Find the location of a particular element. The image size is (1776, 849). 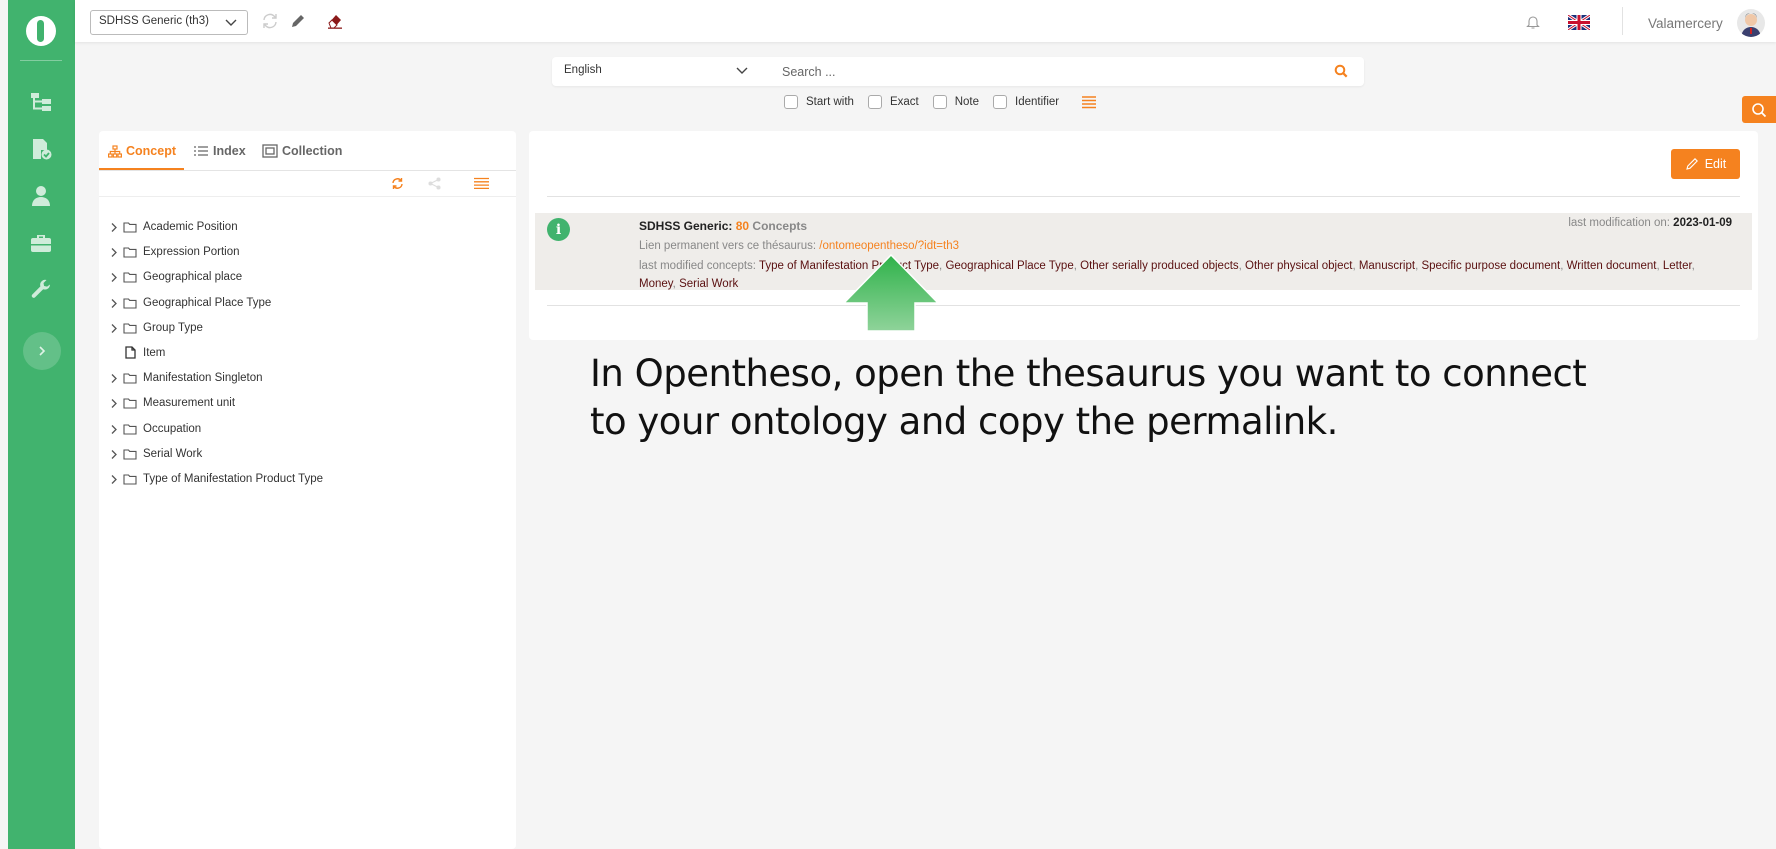

panel-tabs: Concept Index Collection is located at coordinates (307, 151).